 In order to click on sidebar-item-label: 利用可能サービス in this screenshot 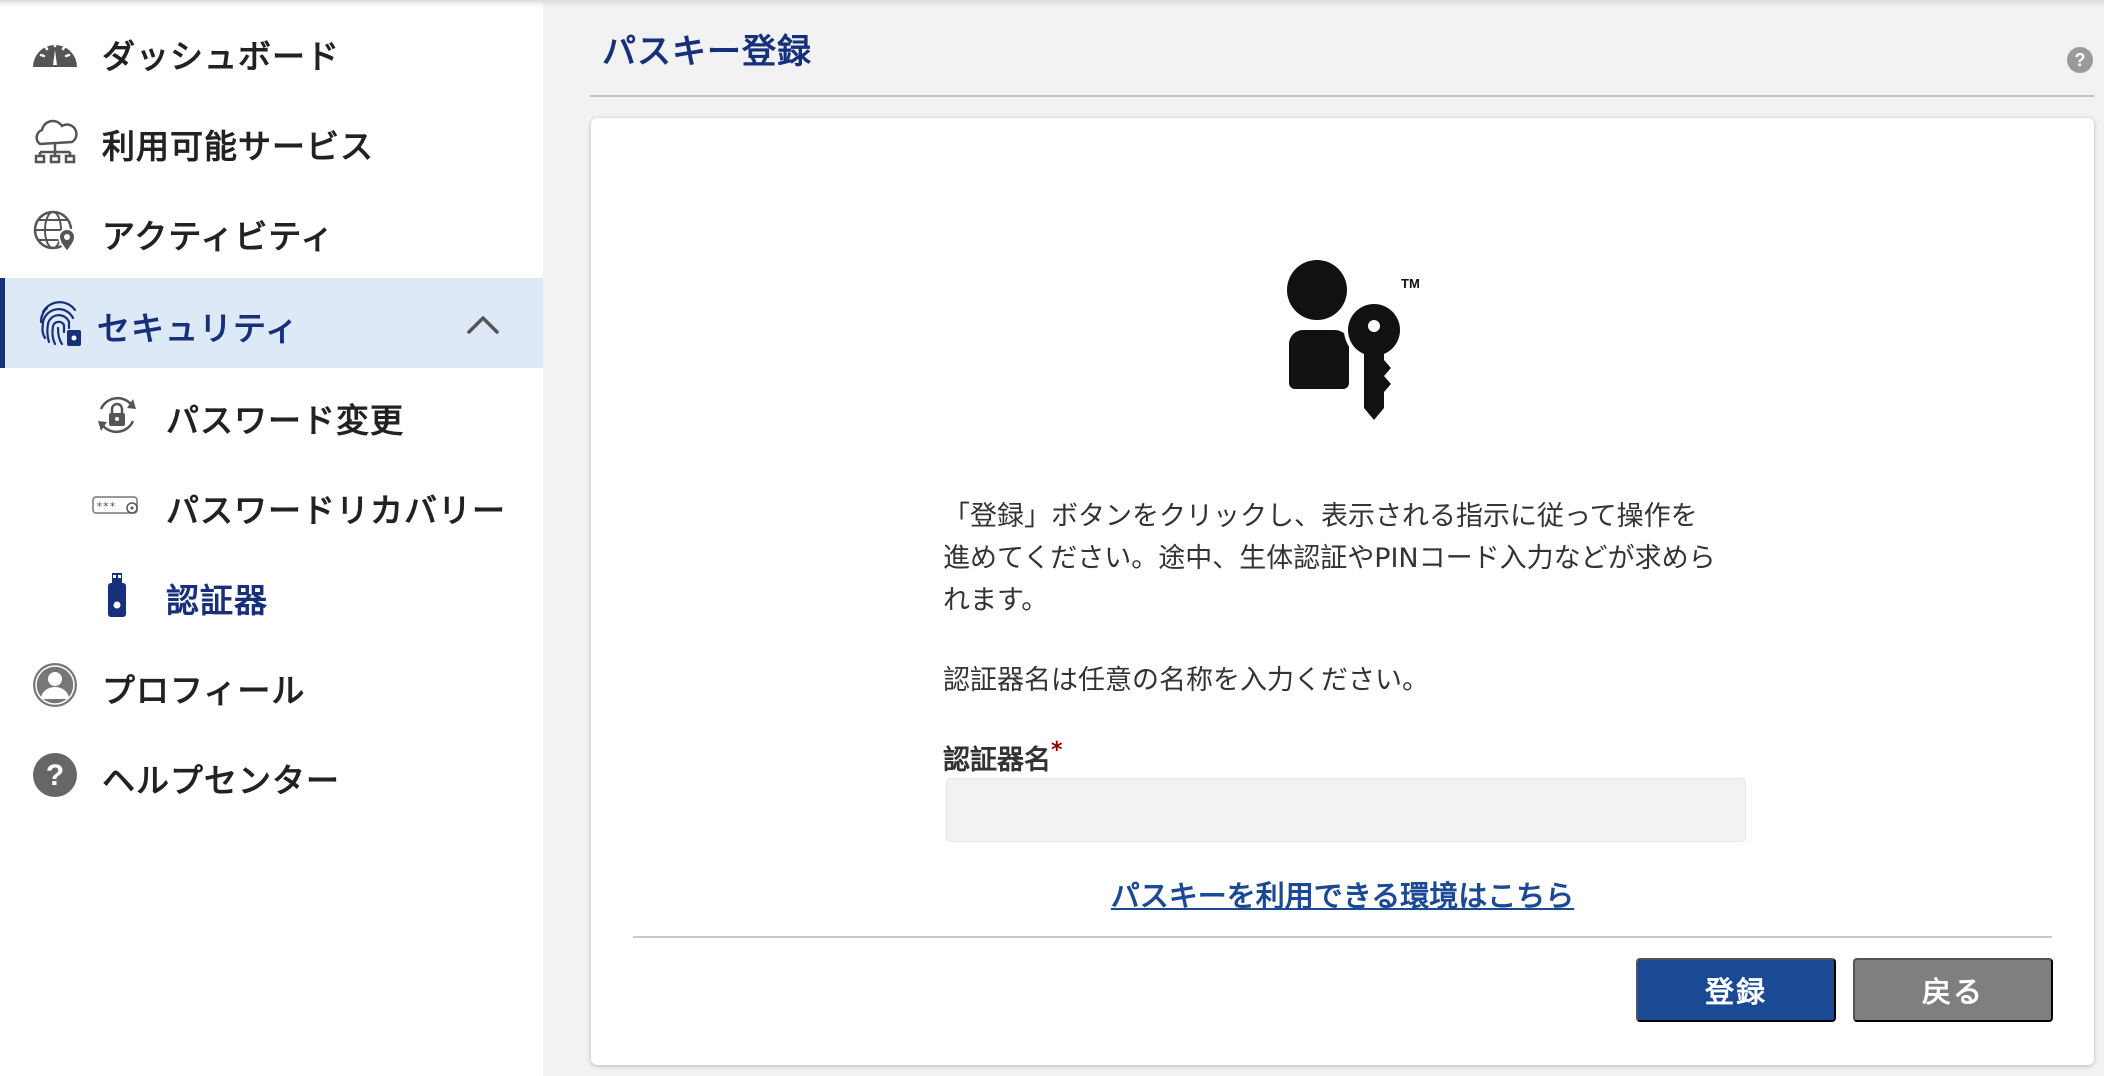, I will do `click(238, 146)`.